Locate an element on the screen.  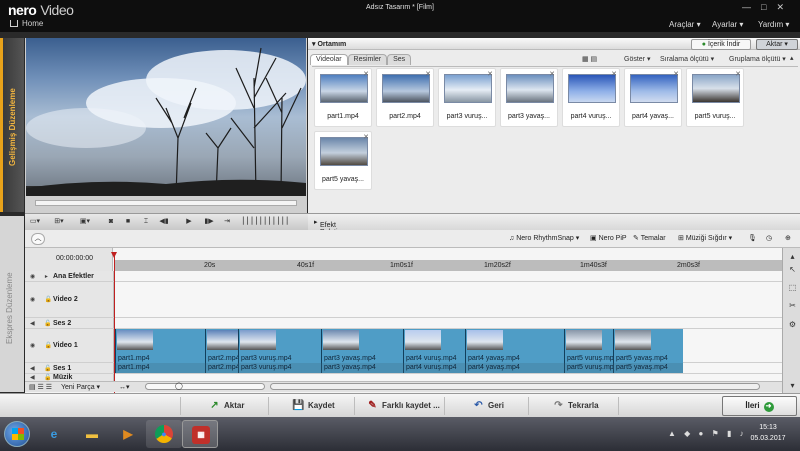
view-mode-icons: ▤ ☰ ☰ is located at coordinates (40, 387).